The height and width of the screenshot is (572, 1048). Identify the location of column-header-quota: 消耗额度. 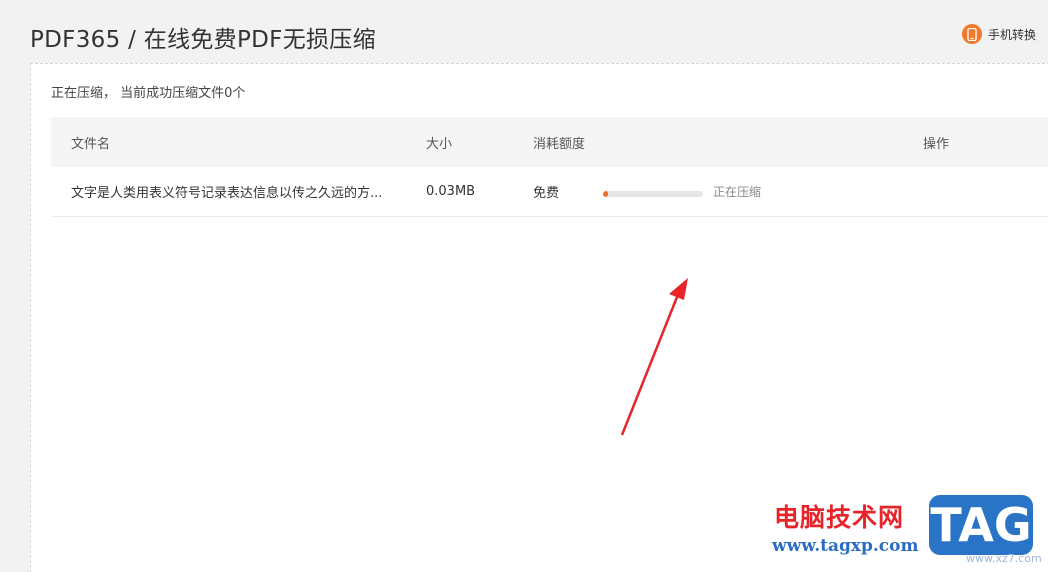
(559, 144).